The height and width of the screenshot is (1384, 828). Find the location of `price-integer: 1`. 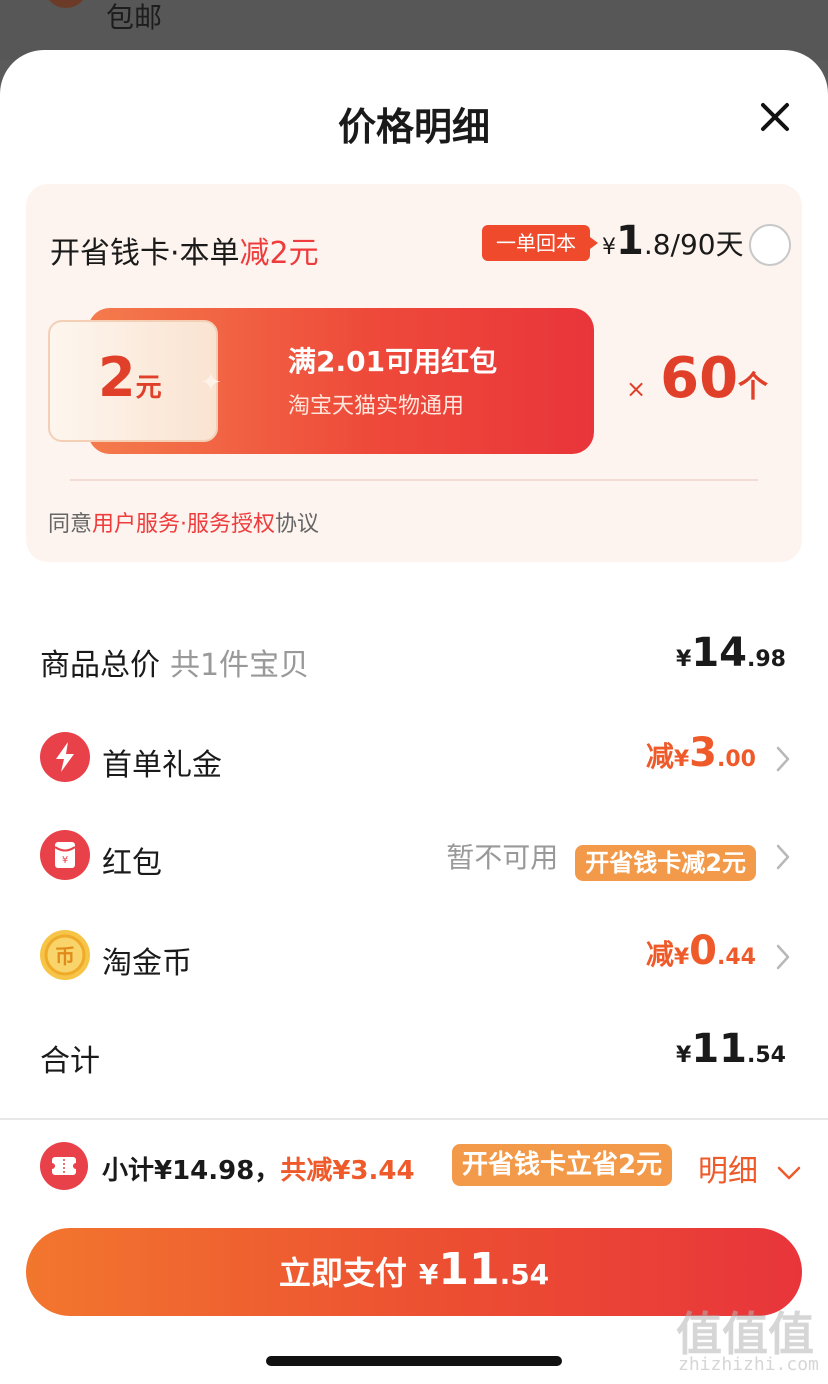

price-integer: 1 is located at coordinates (630, 241).